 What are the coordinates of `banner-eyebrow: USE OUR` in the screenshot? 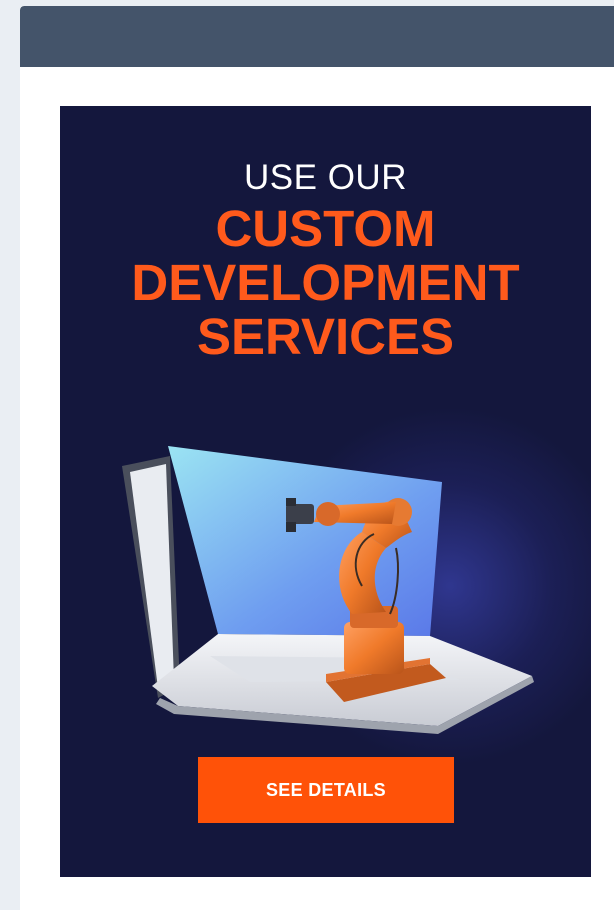 It's located at (325, 177).